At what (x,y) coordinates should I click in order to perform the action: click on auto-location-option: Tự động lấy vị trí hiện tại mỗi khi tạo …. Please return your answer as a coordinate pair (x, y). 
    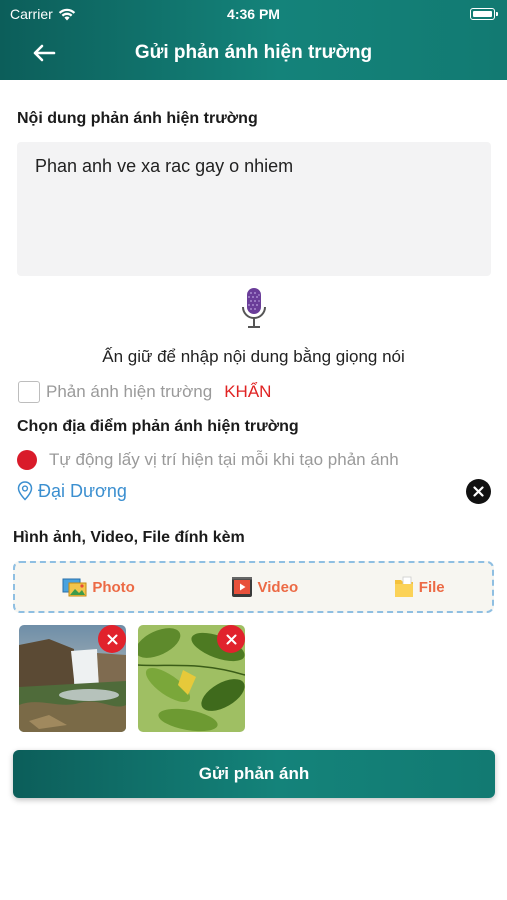
    Looking at the image, I should click on (208, 460).